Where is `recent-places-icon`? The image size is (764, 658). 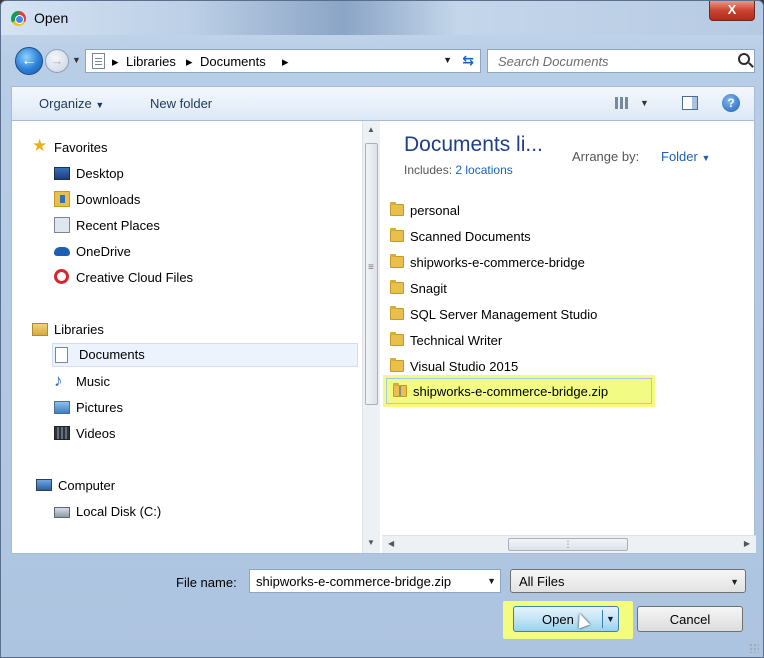
recent-places-icon is located at coordinates (62, 225).